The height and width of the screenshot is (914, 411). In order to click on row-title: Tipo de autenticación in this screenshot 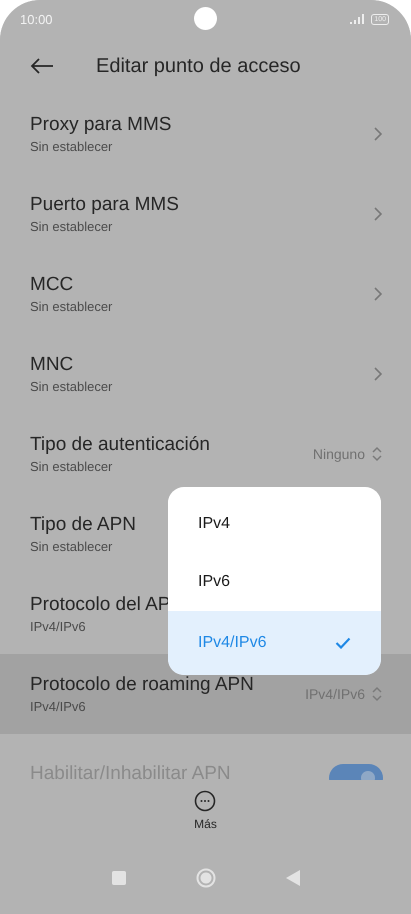, I will do `click(120, 445)`.